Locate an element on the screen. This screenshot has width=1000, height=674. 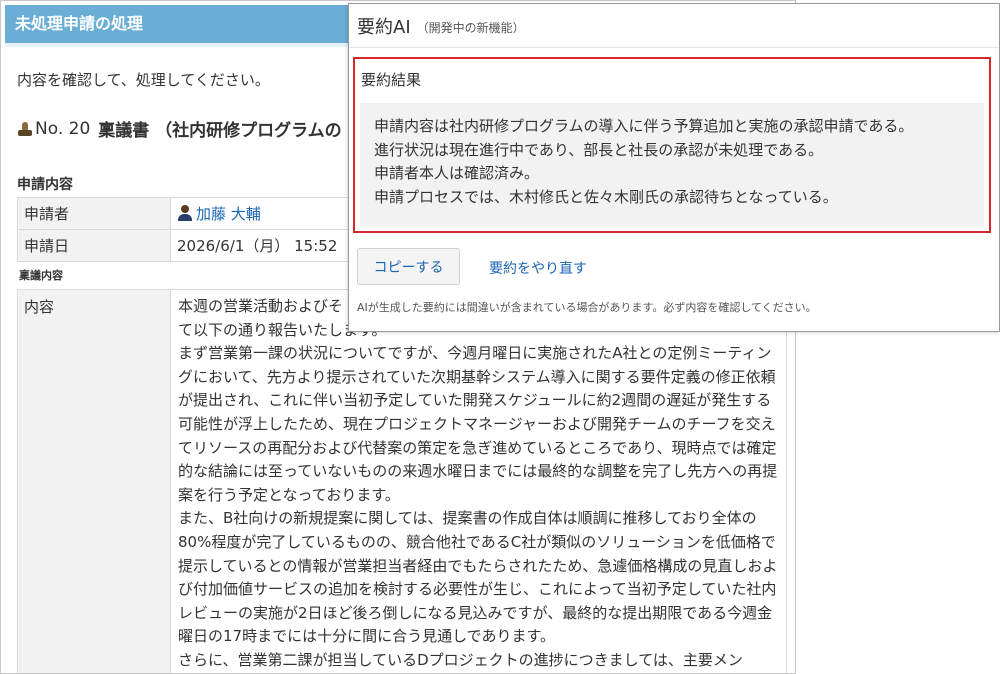
summary-line: 申請プロセスでは、木村修氏と佐々木剛氏の承認待ちとなっている。 is located at coordinates (606, 196).